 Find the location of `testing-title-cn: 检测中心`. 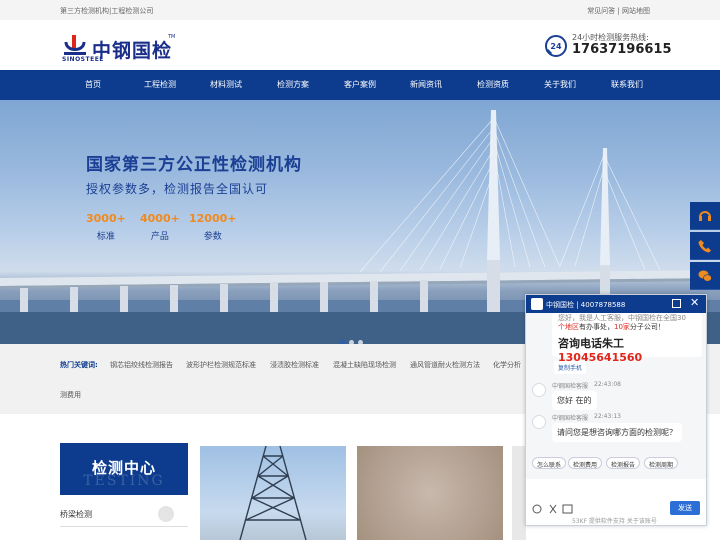

testing-title-cn: 检测中心 is located at coordinates (123, 468).